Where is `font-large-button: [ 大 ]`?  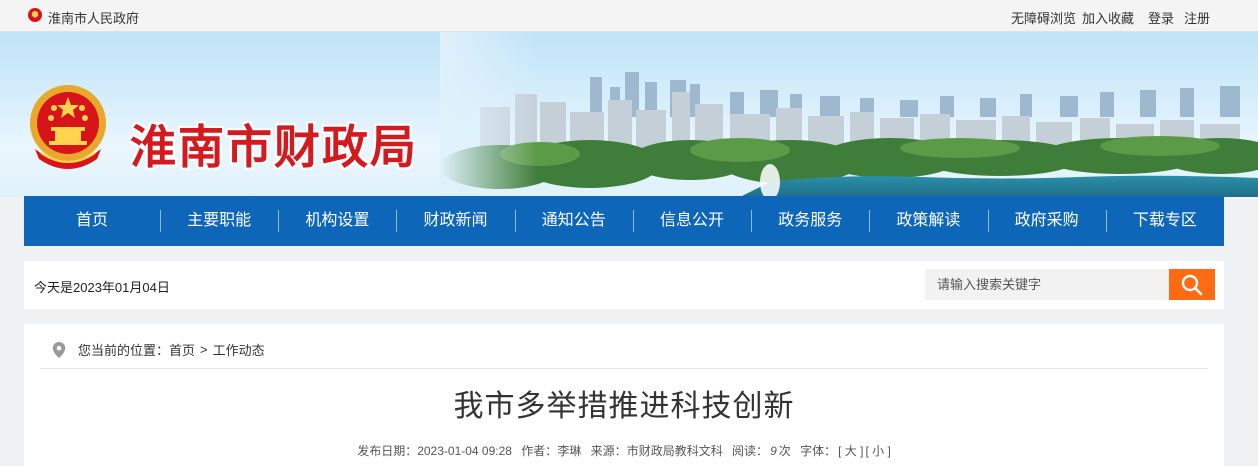
font-large-button: [ 大 ] is located at coordinates (850, 451).